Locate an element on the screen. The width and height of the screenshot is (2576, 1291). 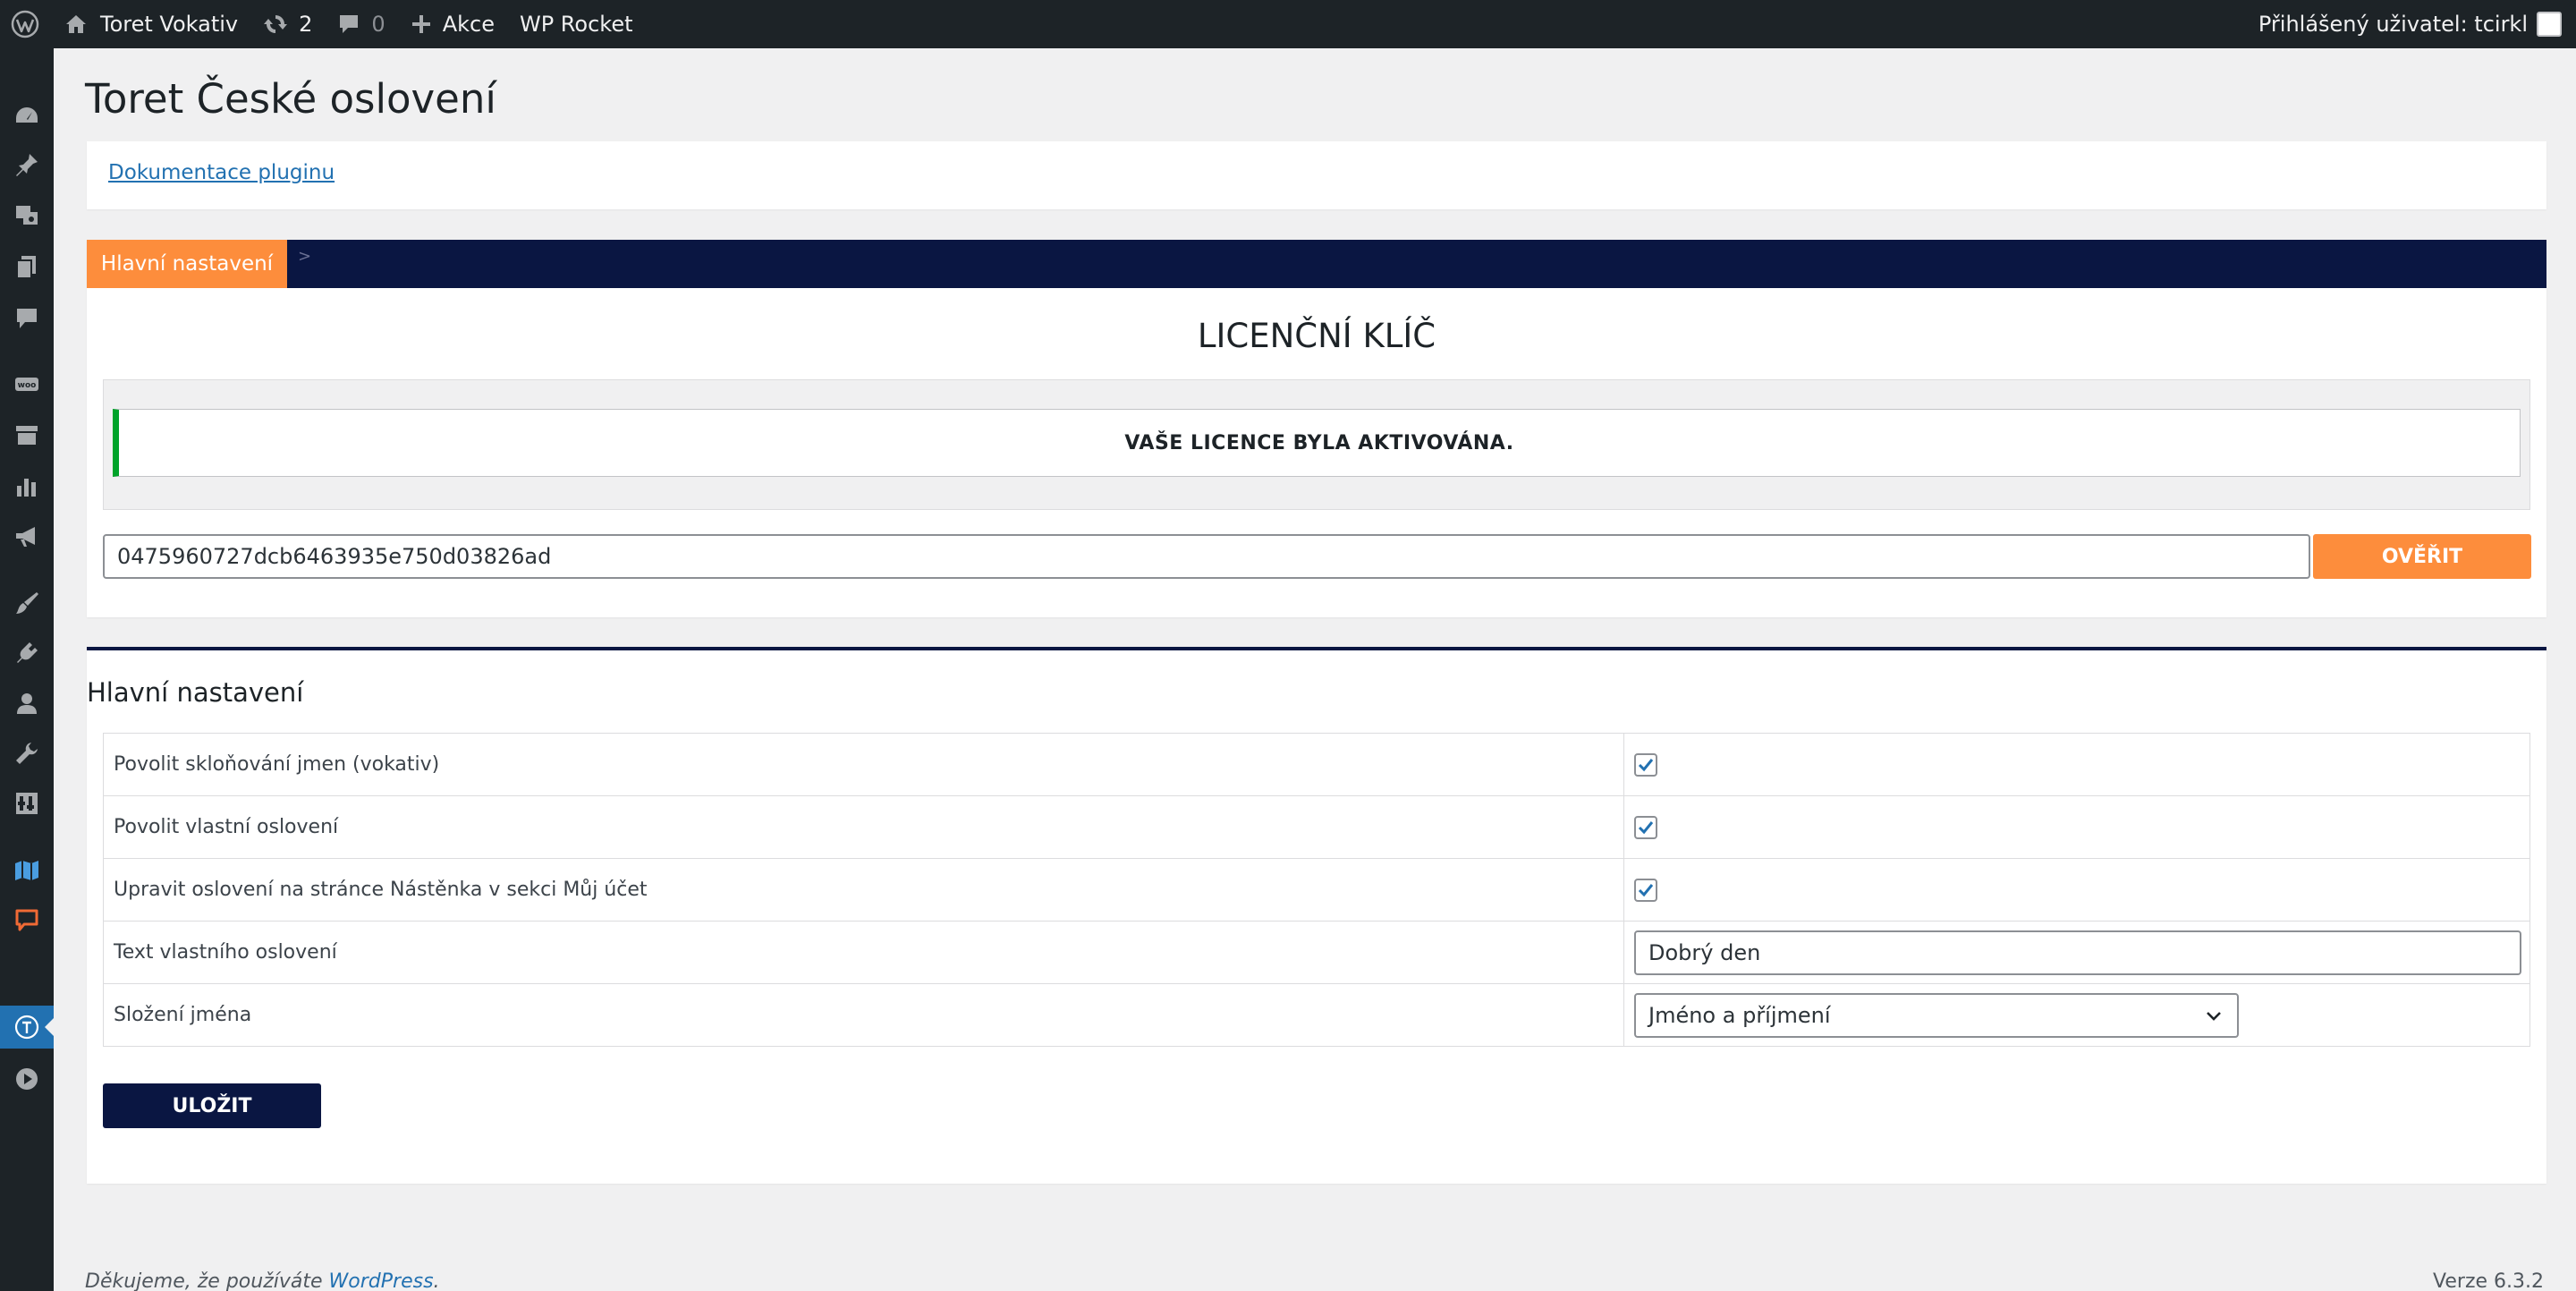
enable-vocative-checkbox is located at coordinates (1645, 764).